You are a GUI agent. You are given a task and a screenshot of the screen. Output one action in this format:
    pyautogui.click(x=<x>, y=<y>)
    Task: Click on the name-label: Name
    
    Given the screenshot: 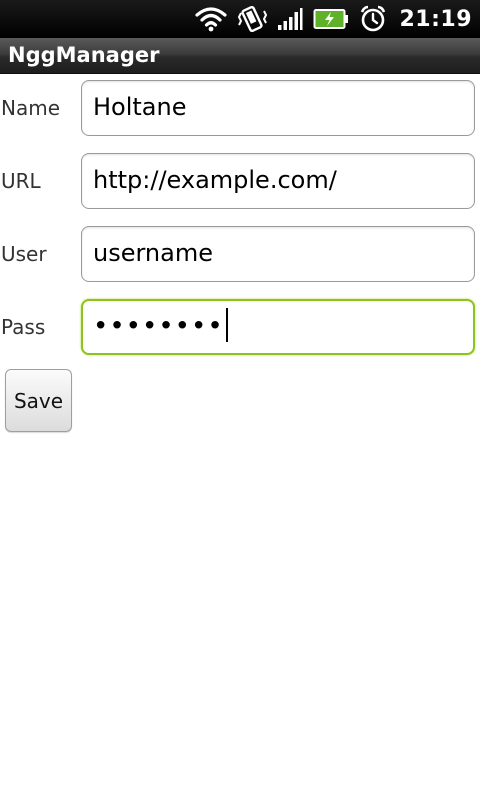 What is the action you would take?
    pyautogui.click(x=31, y=108)
    